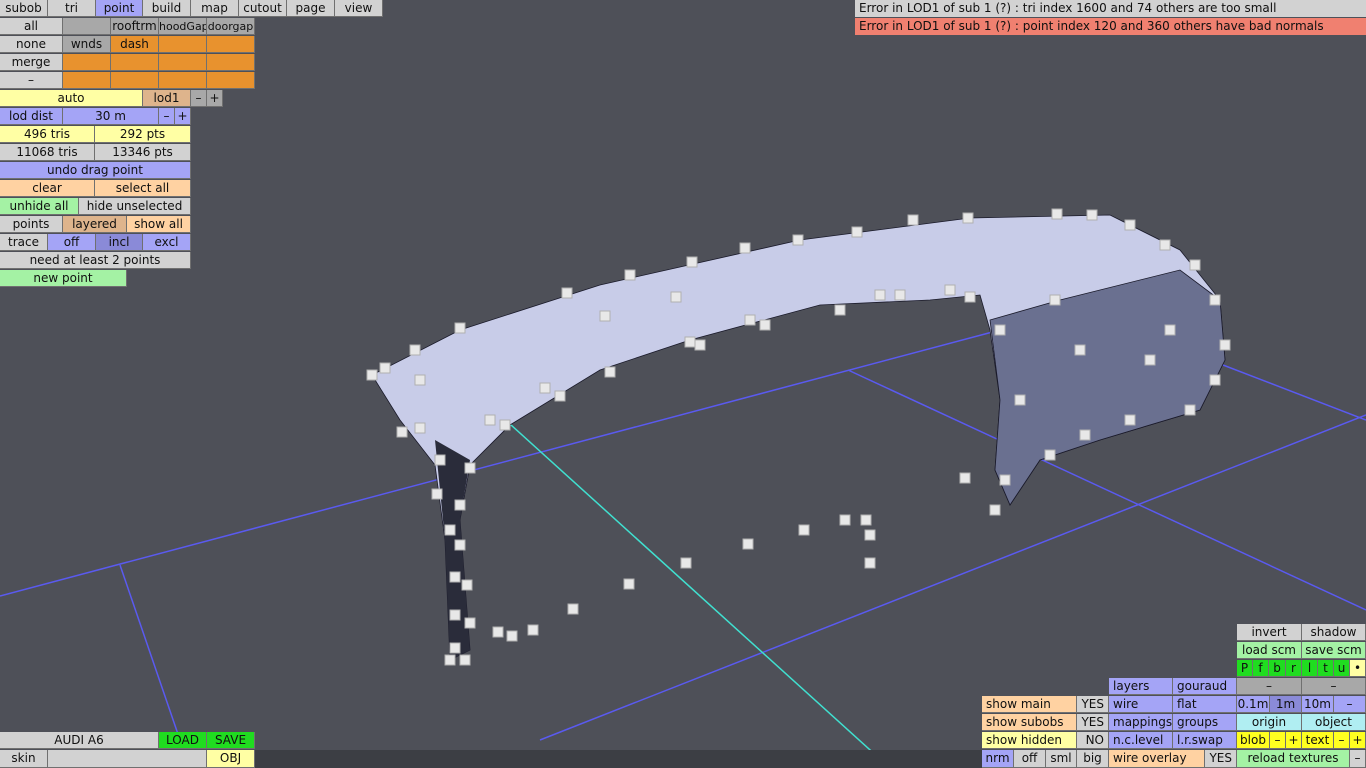 This screenshot has height=768, width=1366. What do you see at coordinates (1141, 722) in the screenshot?
I see `mappings-button: mappings` at bounding box center [1141, 722].